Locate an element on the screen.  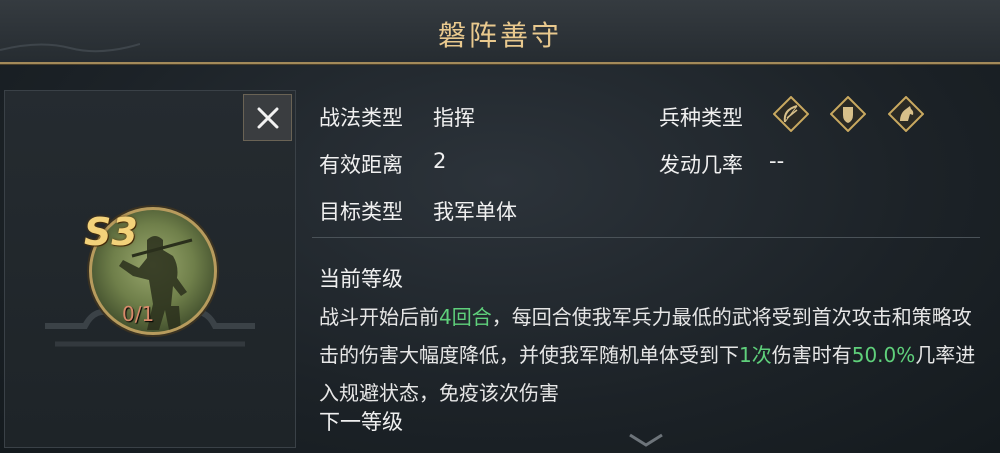
close-button is located at coordinates (267, 117).